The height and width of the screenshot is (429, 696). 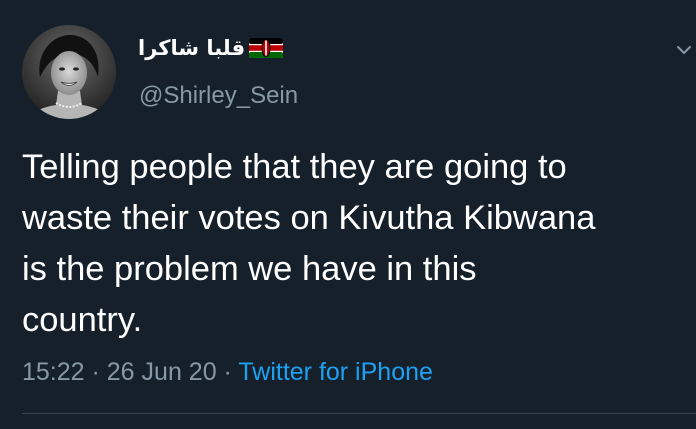 What do you see at coordinates (335, 372) in the screenshot?
I see `tweet-source-link: Twitter for iPhone` at bounding box center [335, 372].